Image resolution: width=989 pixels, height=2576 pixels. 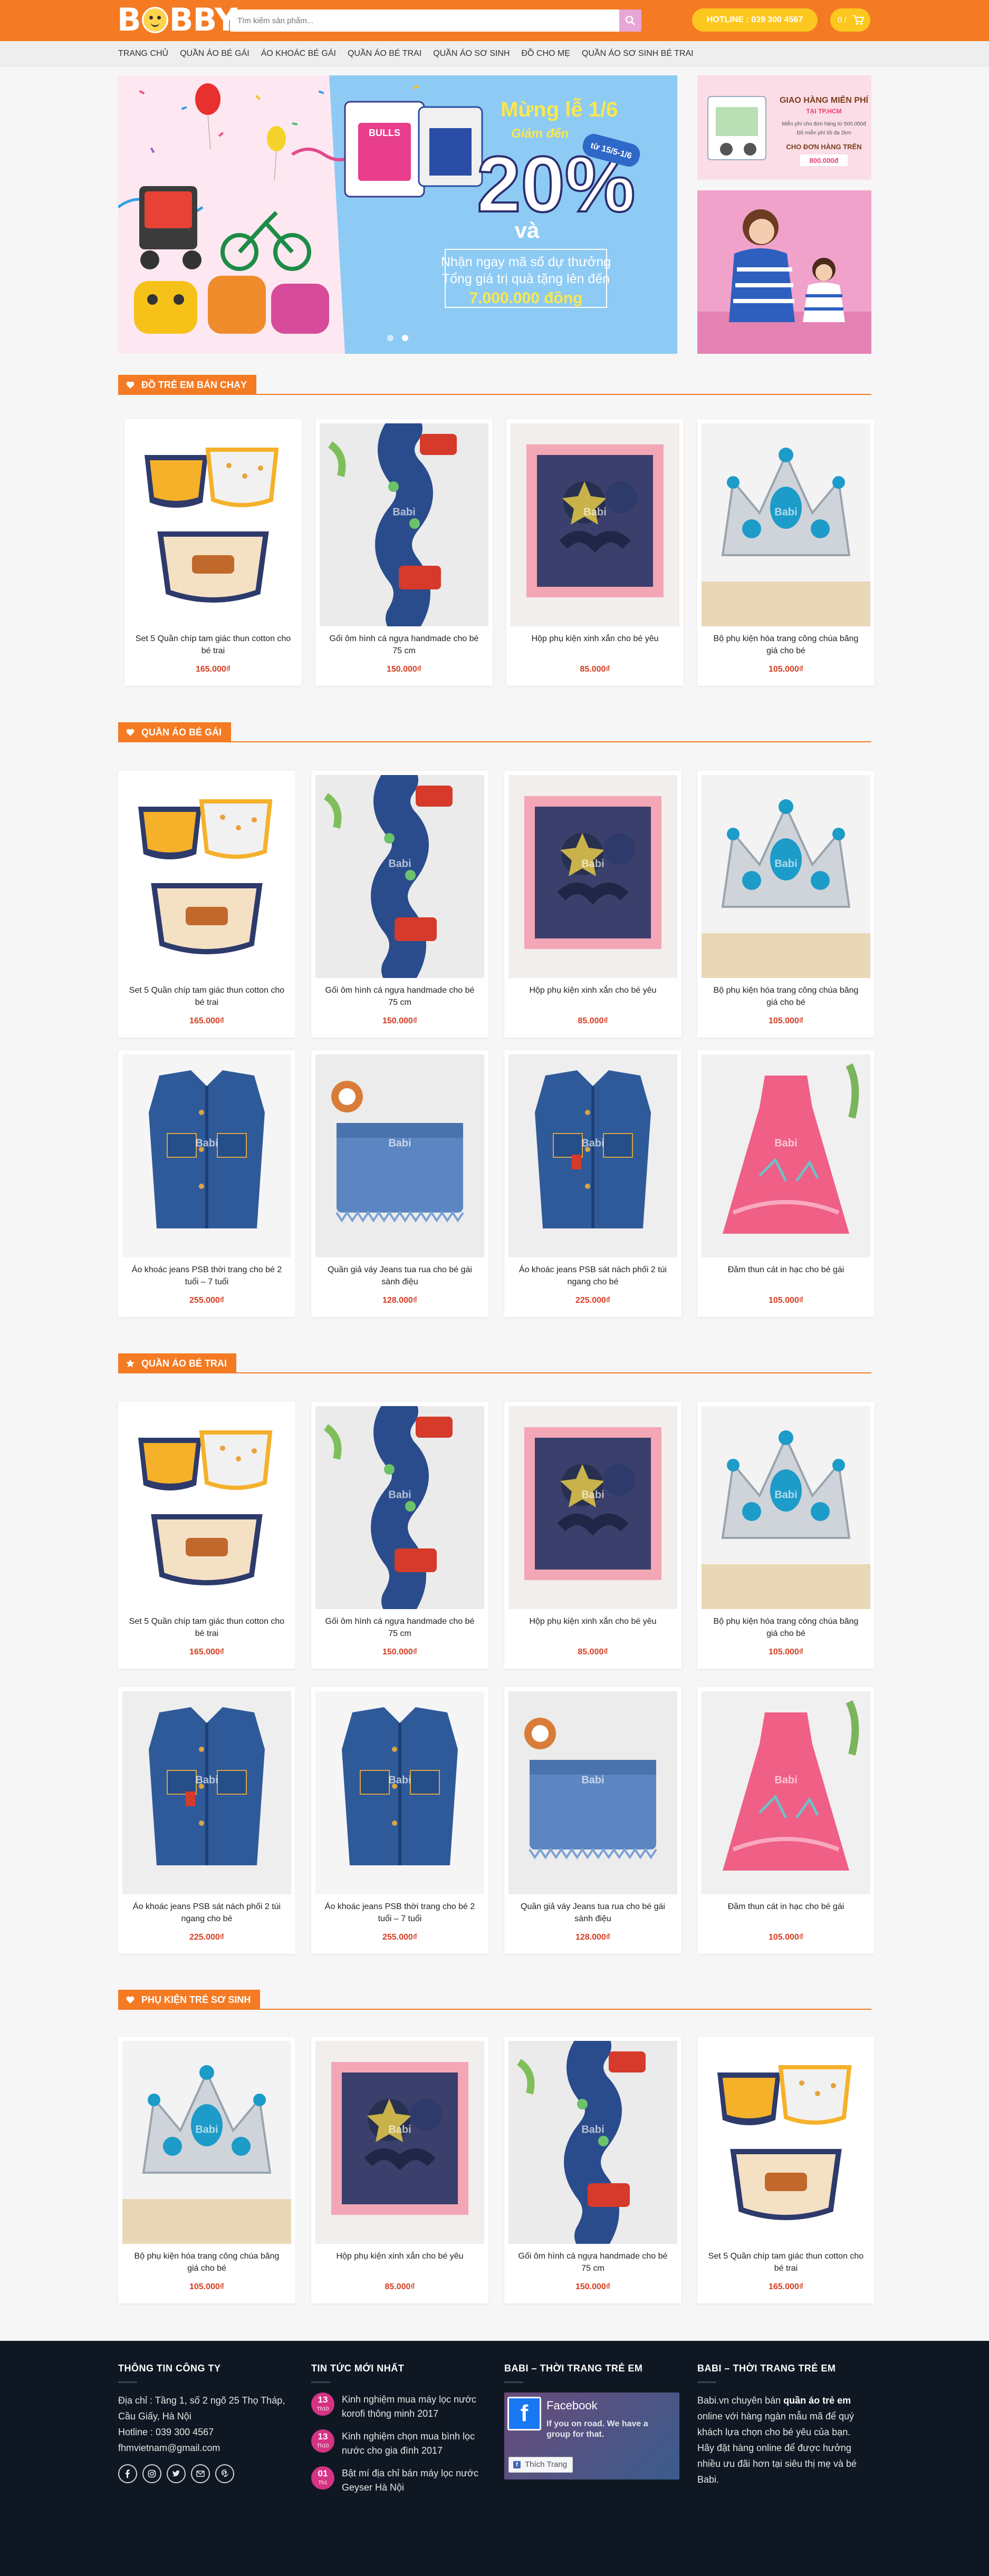 I want to click on nav-item-boys-clothes: Quần áo bé trai, so click(x=384, y=54).